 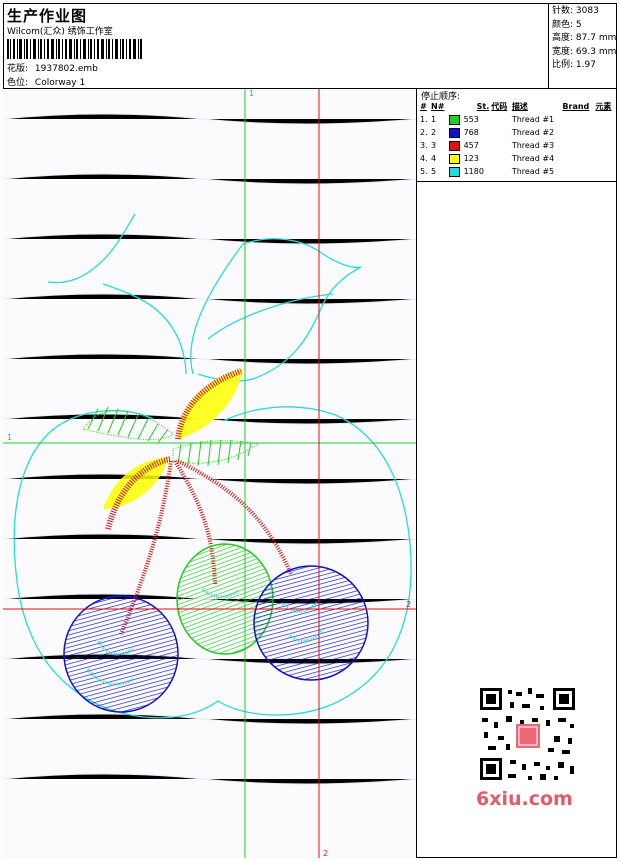 I want to click on row-desc: Thread #4, so click(x=533, y=158).